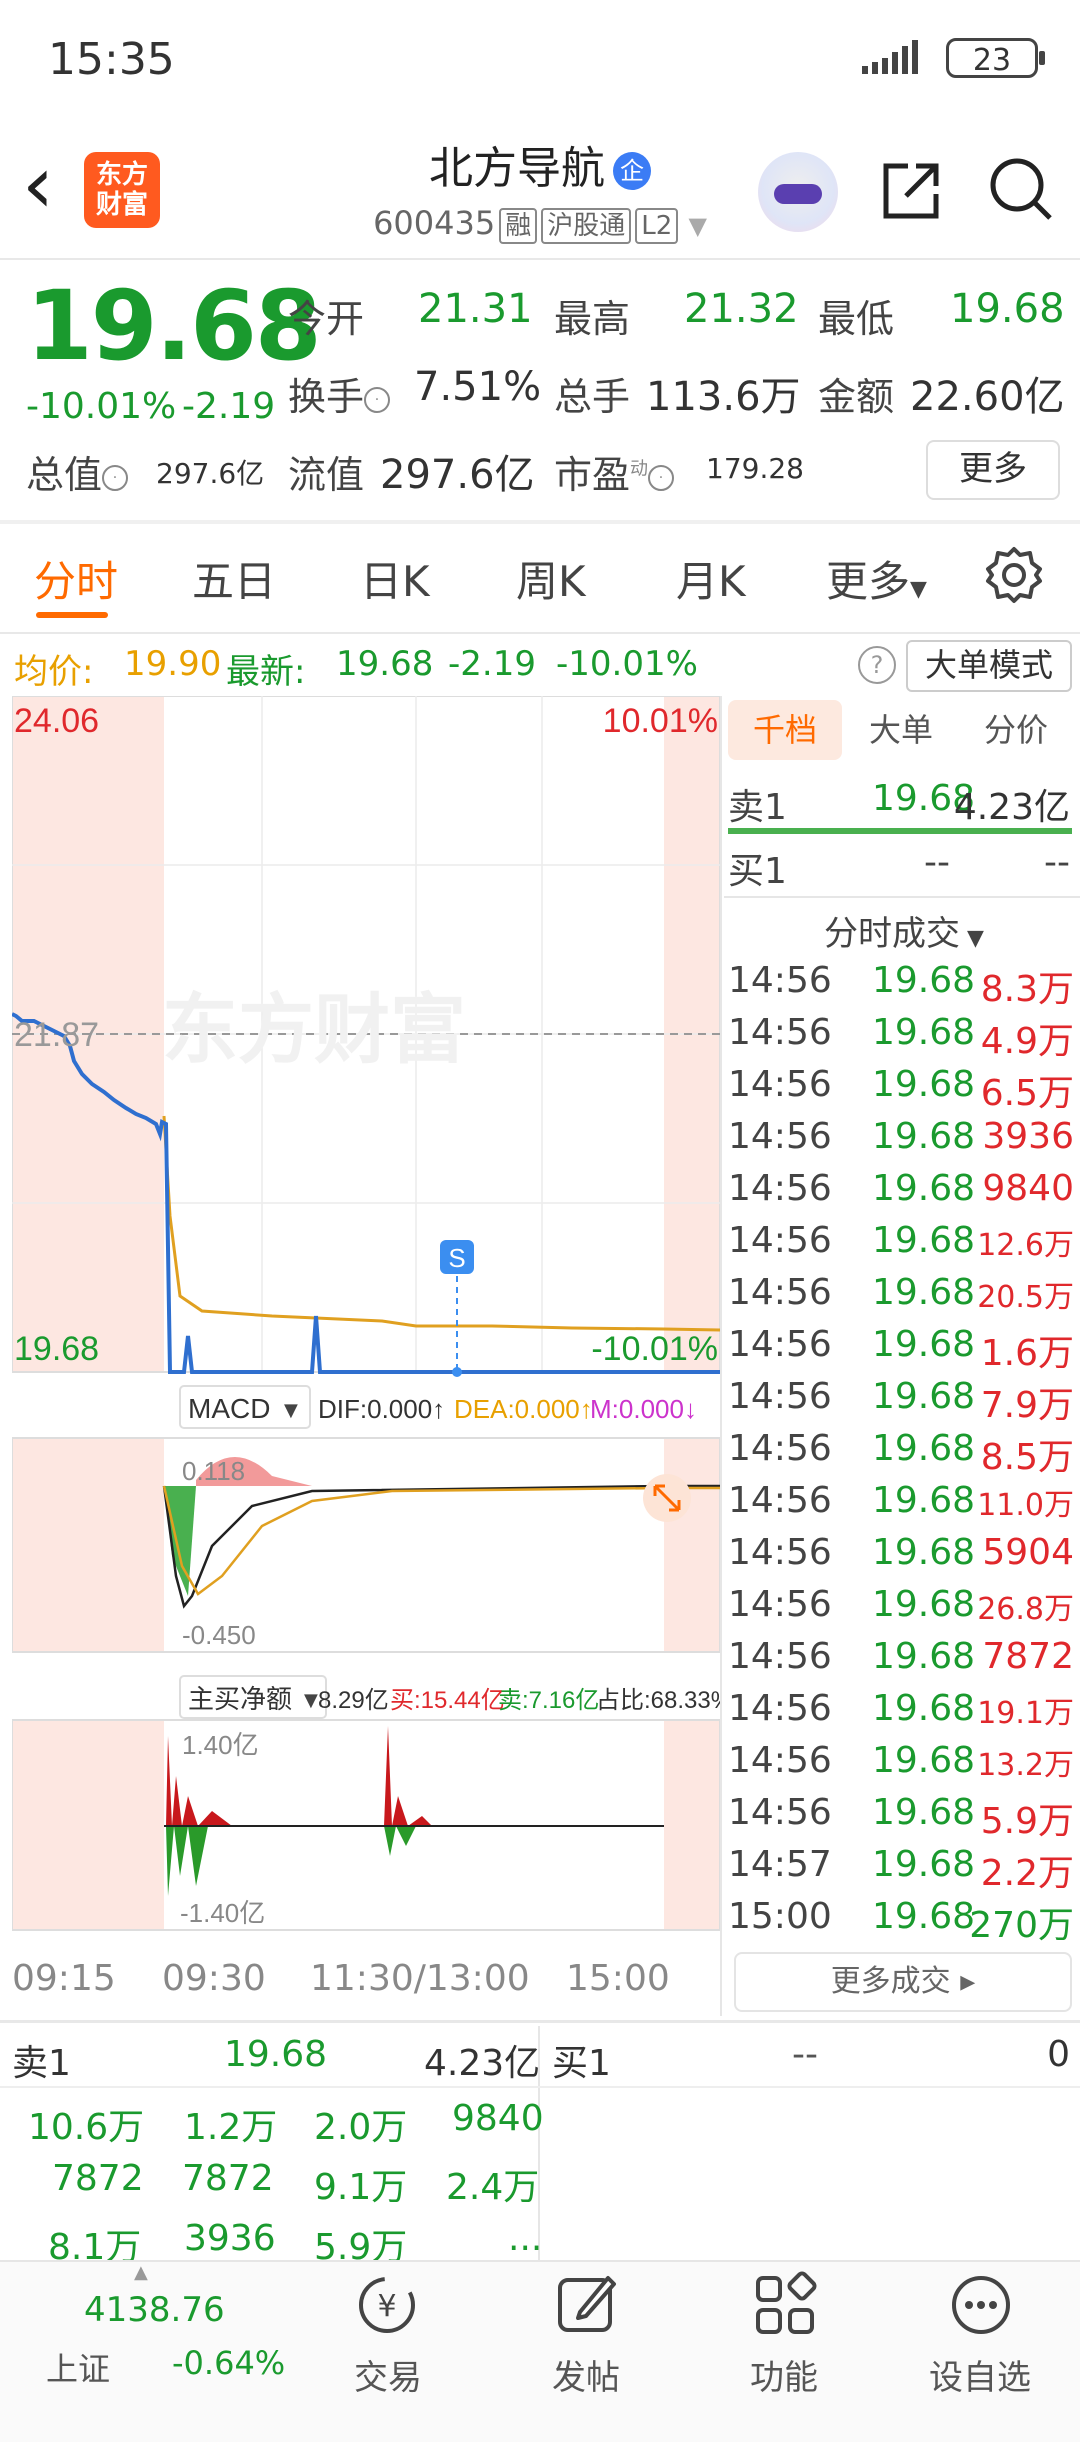 This screenshot has width=1080, height=2442. Describe the element at coordinates (901, 1709) in the screenshot. I see `trade-row: 14:56 19.68 19.1万` at that location.